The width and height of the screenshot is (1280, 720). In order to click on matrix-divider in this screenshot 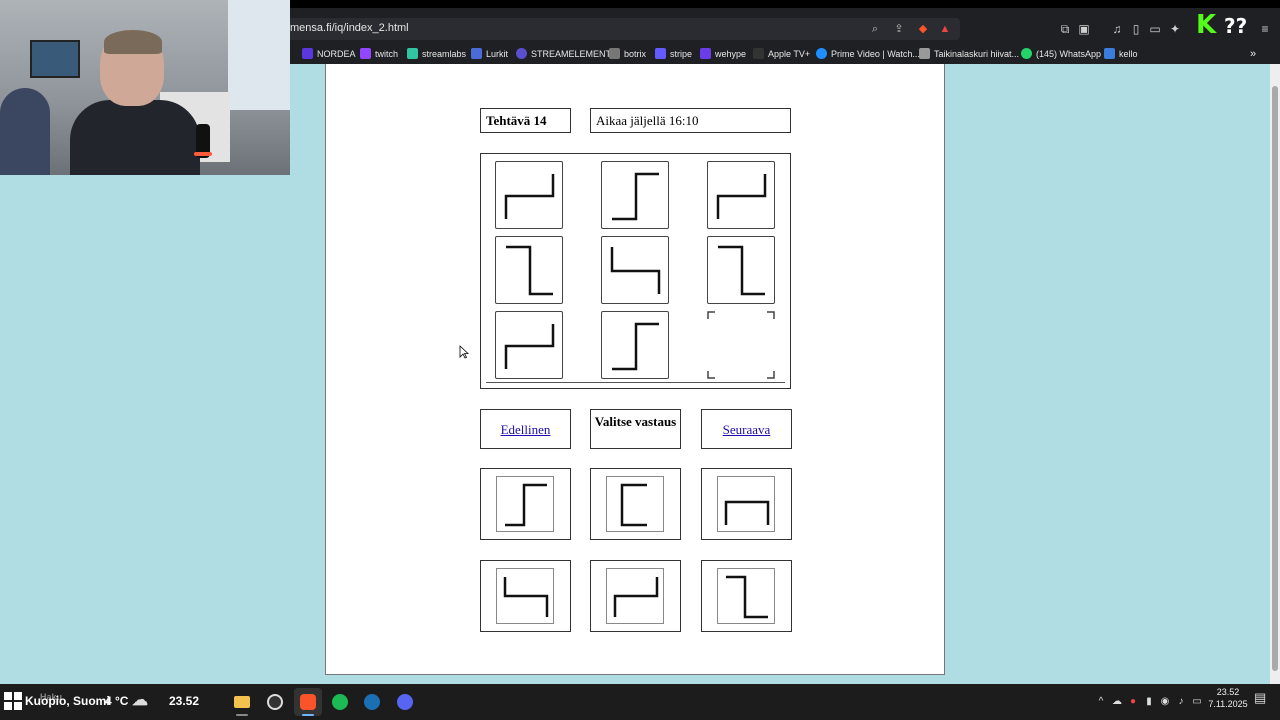, I will do `click(635, 382)`.